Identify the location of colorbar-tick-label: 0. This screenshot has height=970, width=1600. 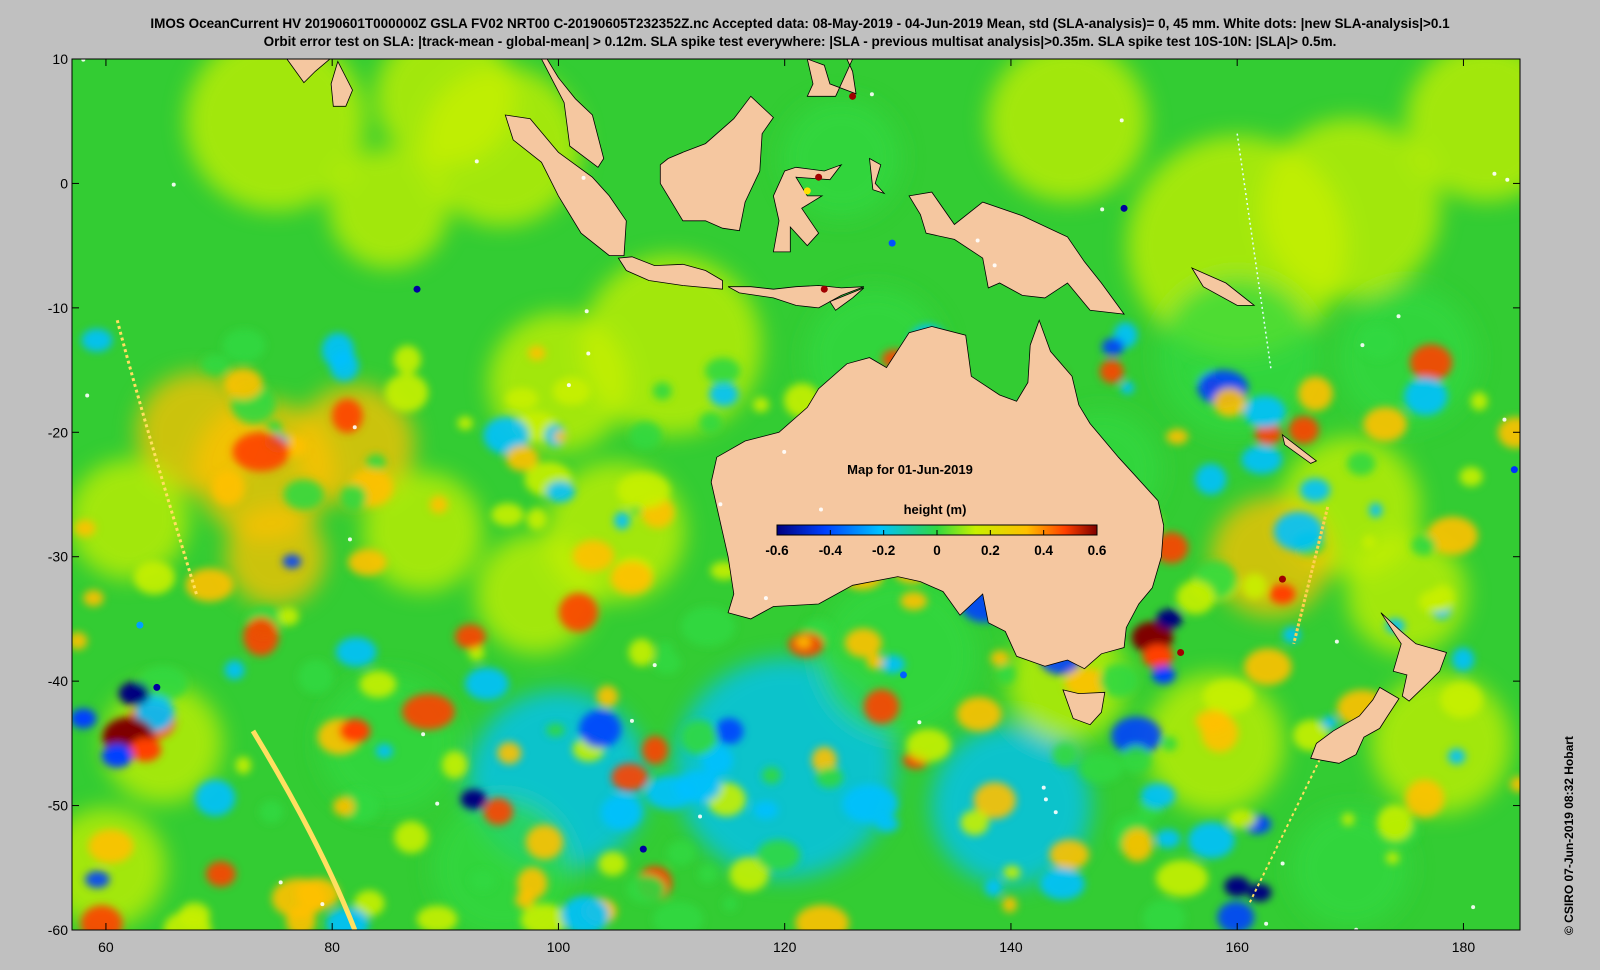
(937, 550).